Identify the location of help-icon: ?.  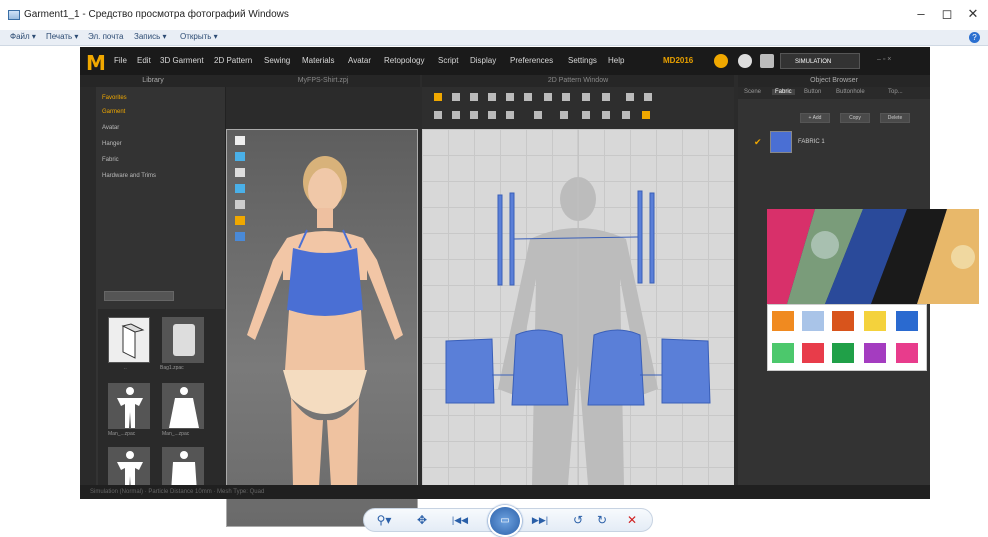
(974, 37).